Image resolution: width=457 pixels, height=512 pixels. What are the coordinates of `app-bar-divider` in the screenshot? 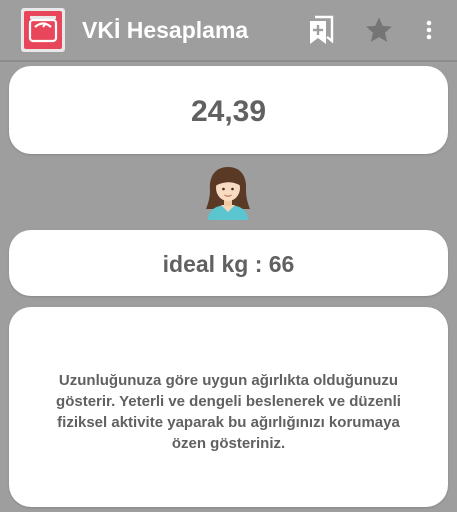 It's located at (228, 61).